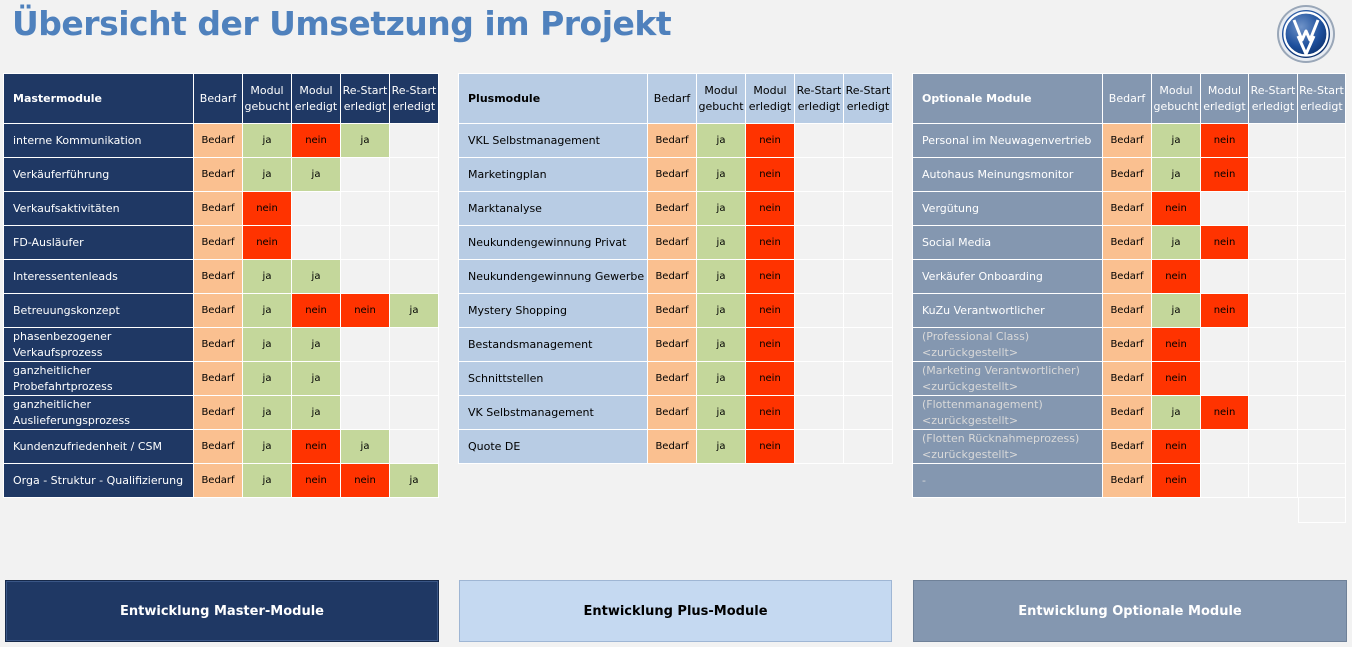 Image resolution: width=1352 pixels, height=647 pixels. What do you see at coordinates (98, 208) in the screenshot?
I see `module-name: Verkaufsaktivitäten` at bounding box center [98, 208].